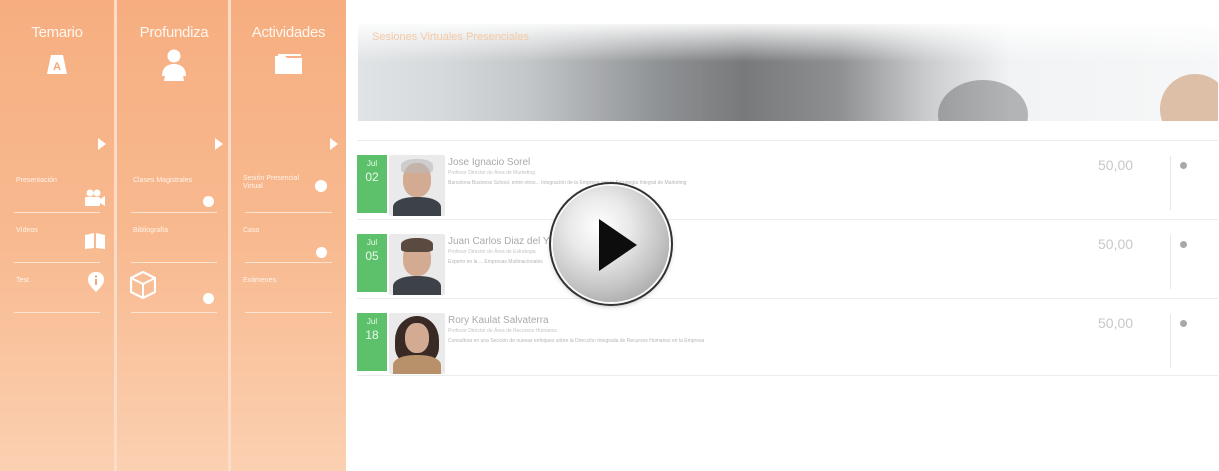 This screenshot has height=471, width=1219. I want to click on menu-item-label: Caso, so click(251, 230).